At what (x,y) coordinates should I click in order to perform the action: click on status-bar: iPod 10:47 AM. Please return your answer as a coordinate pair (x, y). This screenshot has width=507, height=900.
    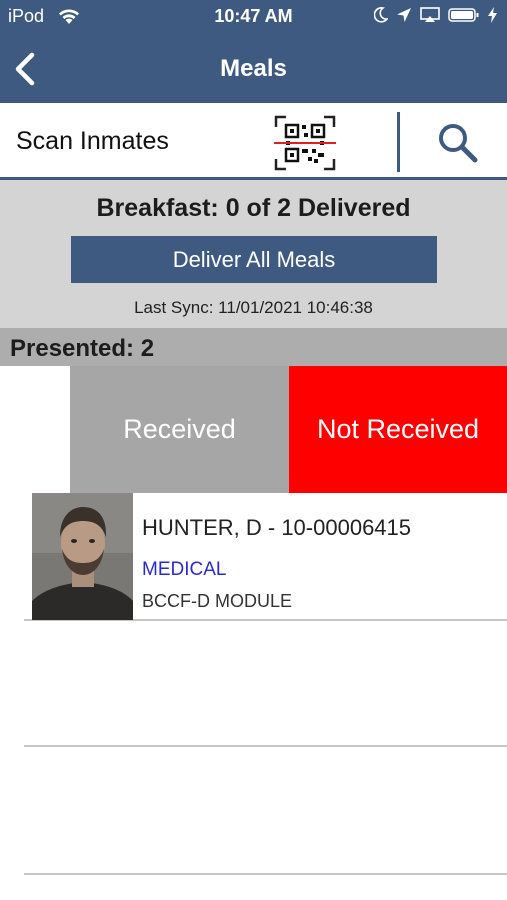
    Looking at the image, I should click on (253, 17).